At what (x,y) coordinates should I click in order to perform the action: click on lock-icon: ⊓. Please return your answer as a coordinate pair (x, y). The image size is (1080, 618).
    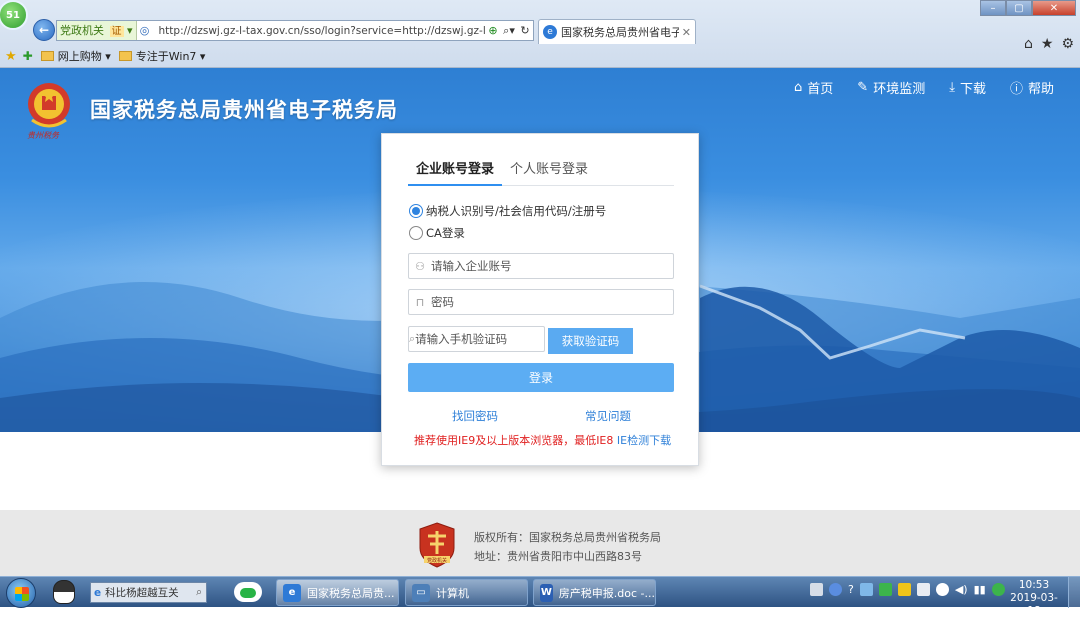
    Looking at the image, I should click on (420, 302).